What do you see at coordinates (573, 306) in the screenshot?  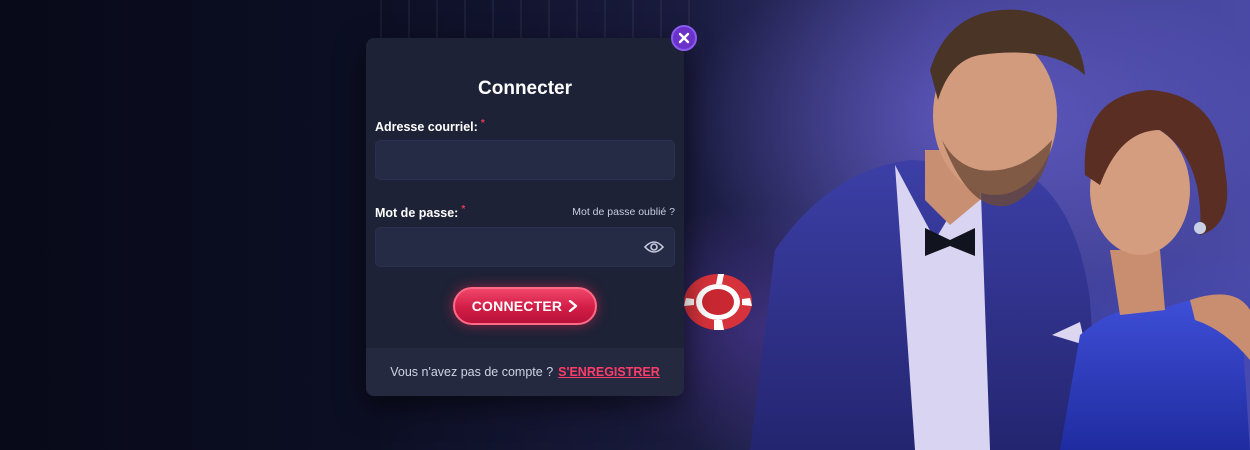 I see `chevron-right-icon` at bounding box center [573, 306].